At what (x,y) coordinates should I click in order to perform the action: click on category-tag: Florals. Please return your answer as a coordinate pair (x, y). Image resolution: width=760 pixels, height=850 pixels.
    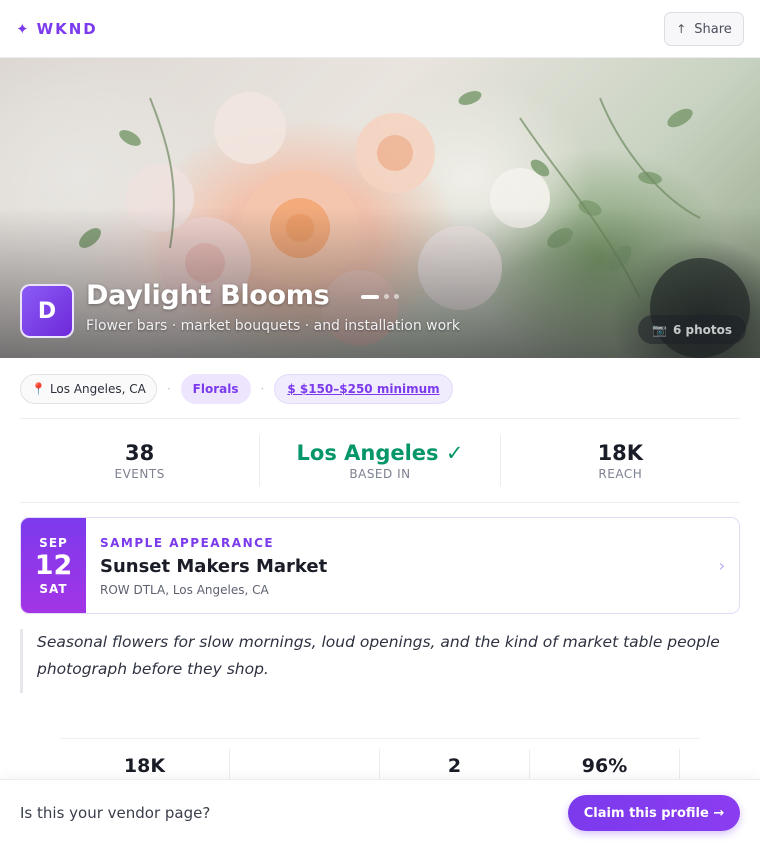
    Looking at the image, I should click on (215, 389).